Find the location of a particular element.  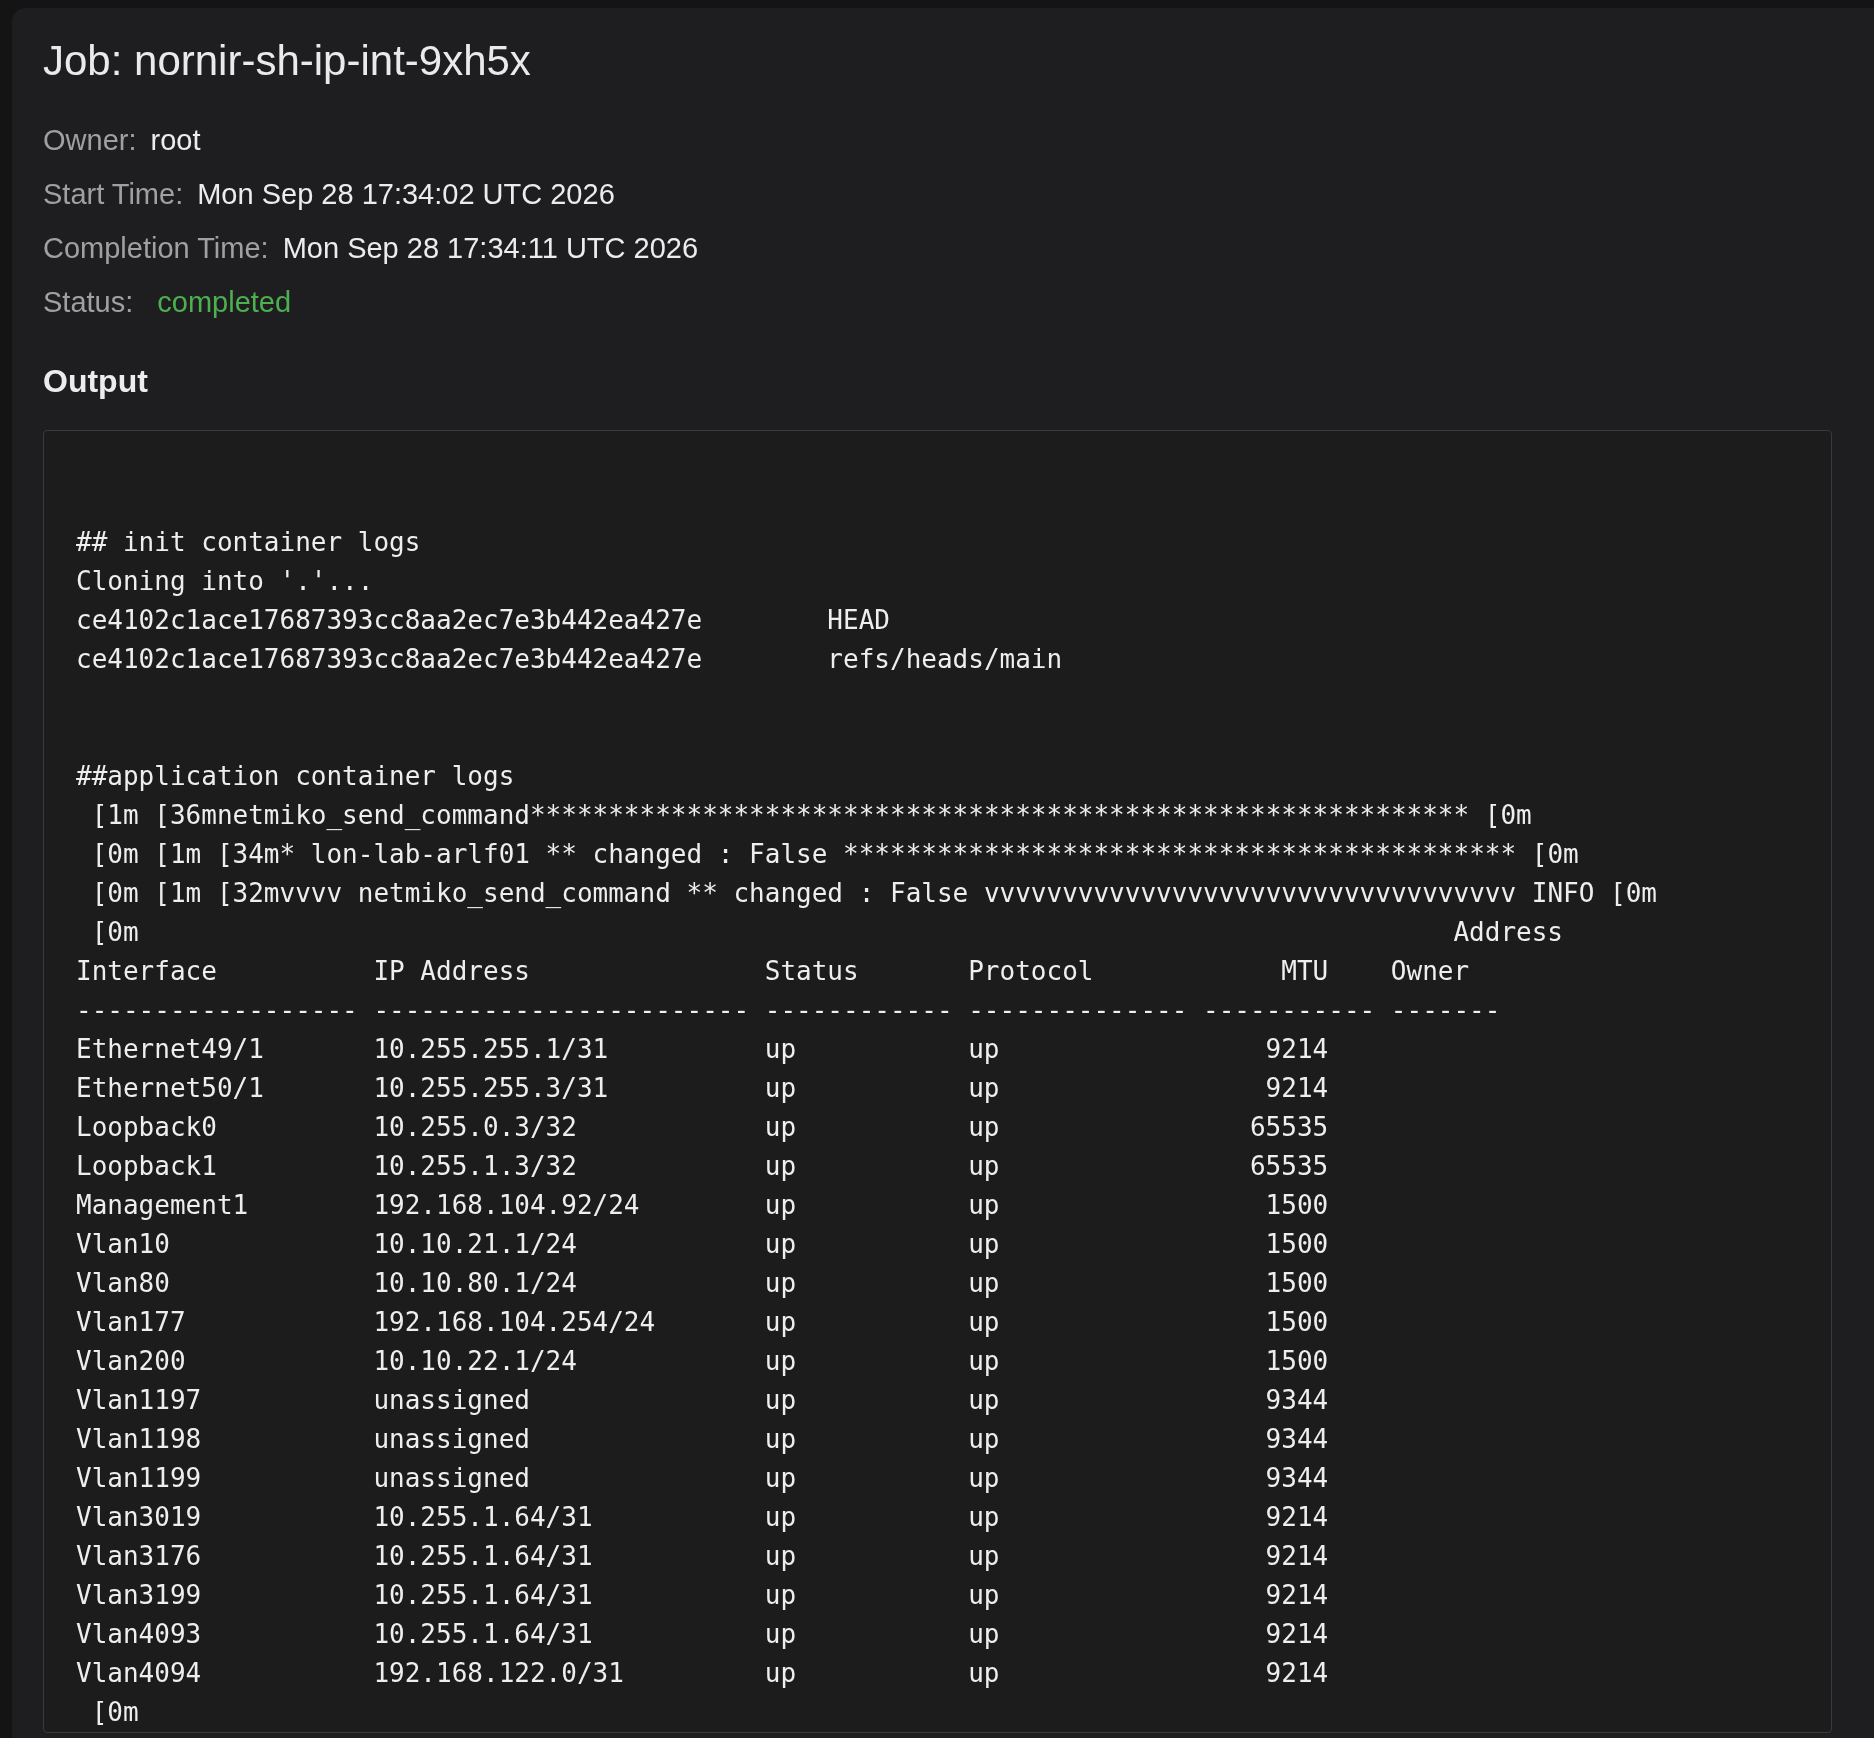

table-cell-text: 192.168.104.92/24 is located at coordinates (507, 1205).